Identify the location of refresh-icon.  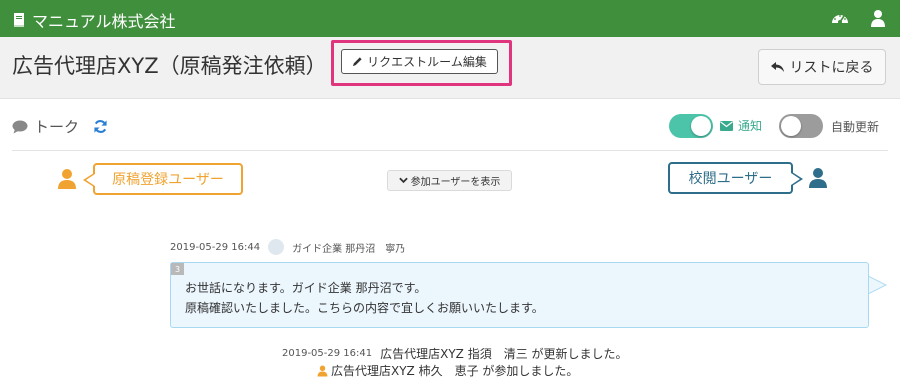
(100, 126).